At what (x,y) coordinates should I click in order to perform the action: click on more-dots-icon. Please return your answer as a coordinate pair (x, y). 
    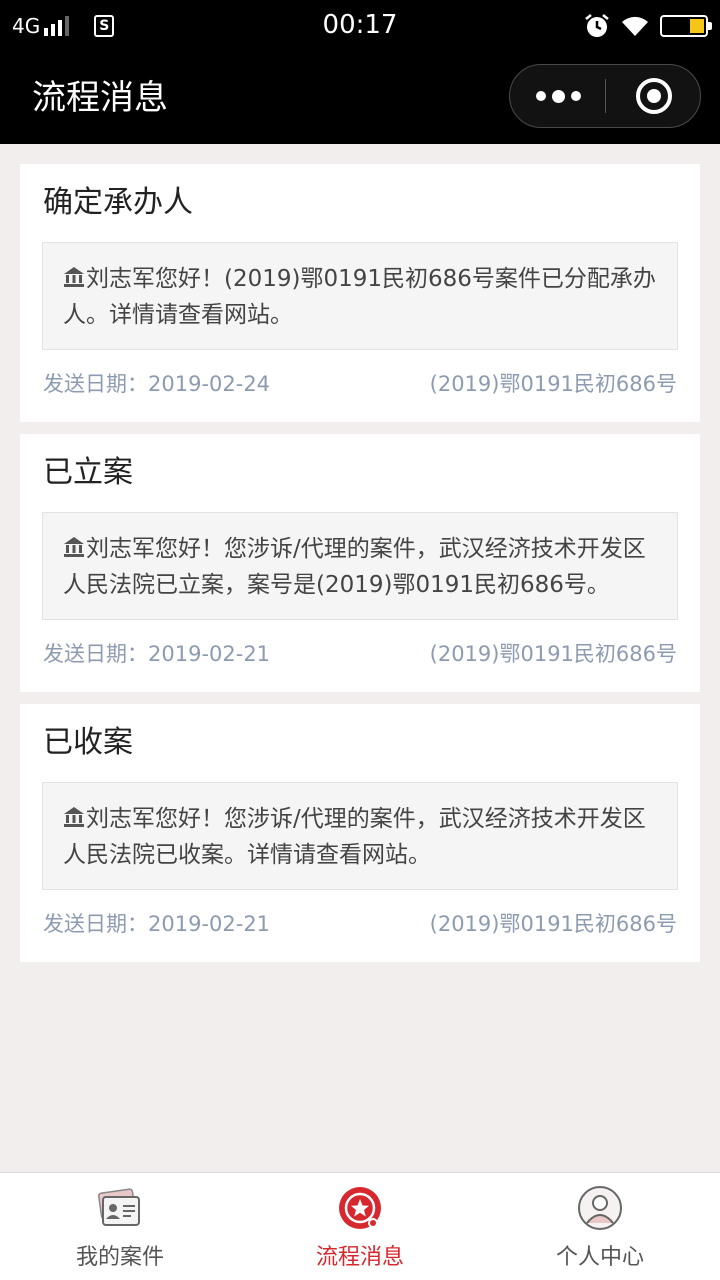
    Looking at the image, I should click on (540, 96).